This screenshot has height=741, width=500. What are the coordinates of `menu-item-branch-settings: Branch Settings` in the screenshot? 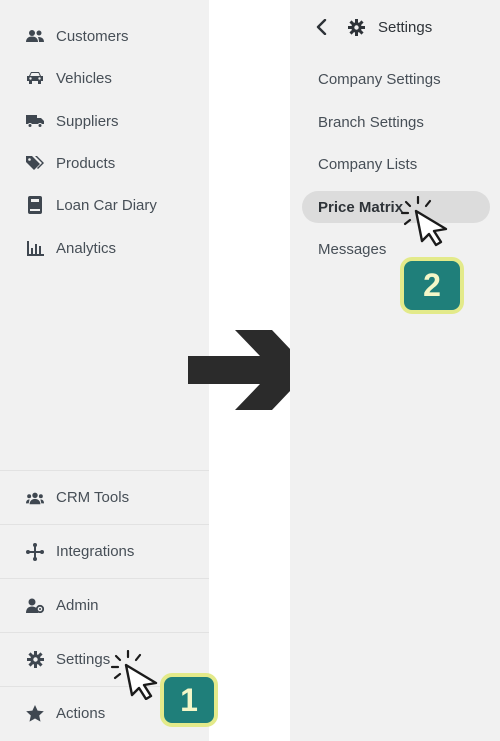 It's located at (396, 122).